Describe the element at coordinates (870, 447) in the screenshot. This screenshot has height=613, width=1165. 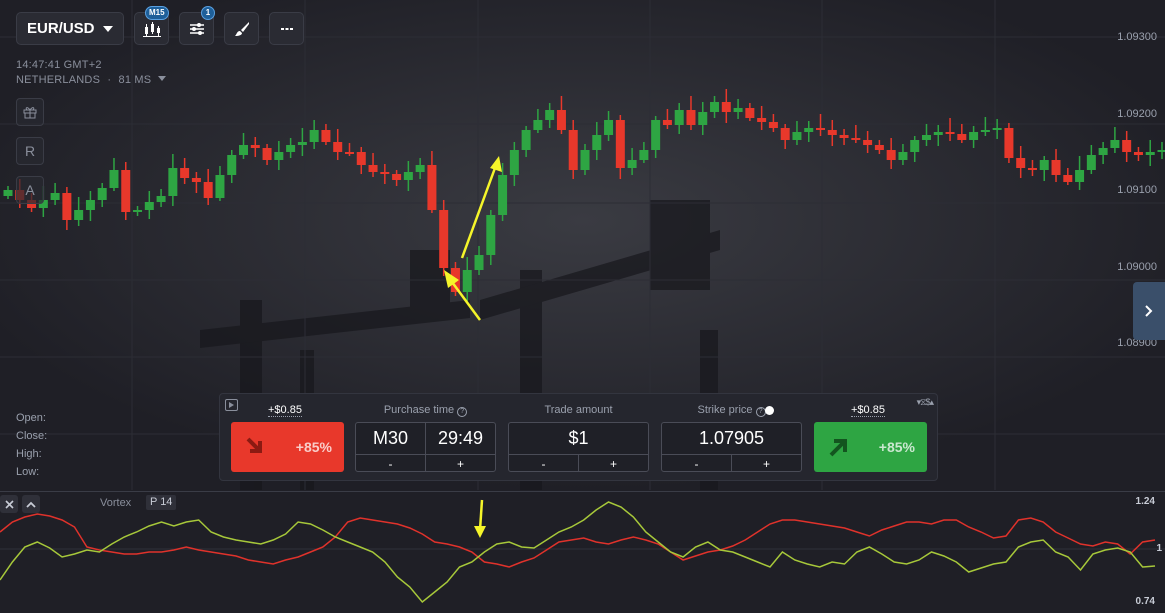
I see `buy-button: +85%` at that location.